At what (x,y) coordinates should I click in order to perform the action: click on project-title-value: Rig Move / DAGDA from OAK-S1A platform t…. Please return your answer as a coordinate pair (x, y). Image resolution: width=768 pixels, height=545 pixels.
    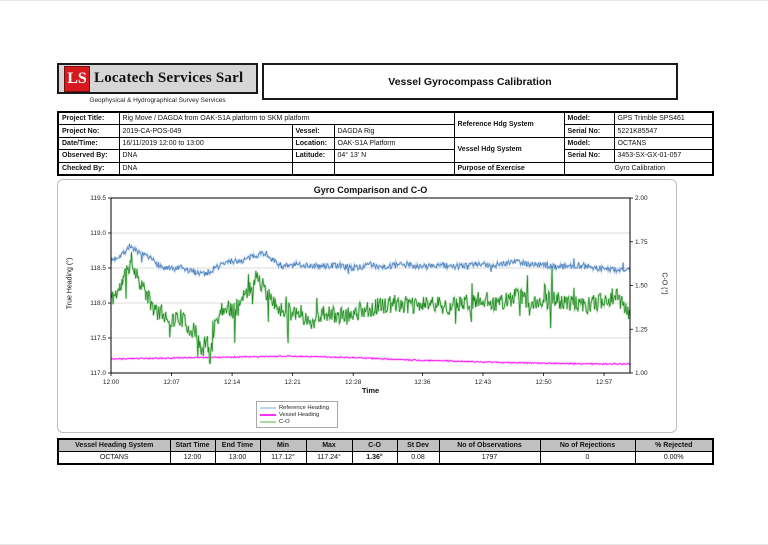
    Looking at the image, I should click on (286, 118).